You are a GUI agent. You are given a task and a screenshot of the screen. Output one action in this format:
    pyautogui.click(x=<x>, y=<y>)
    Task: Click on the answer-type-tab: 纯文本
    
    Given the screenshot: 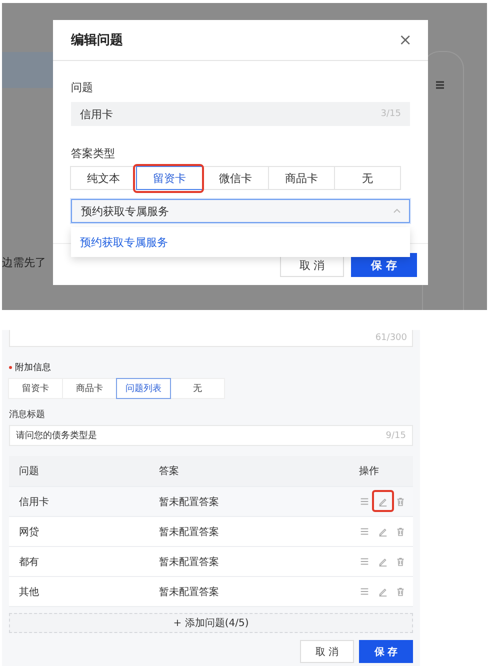 What is the action you would take?
    pyautogui.click(x=103, y=178)
    